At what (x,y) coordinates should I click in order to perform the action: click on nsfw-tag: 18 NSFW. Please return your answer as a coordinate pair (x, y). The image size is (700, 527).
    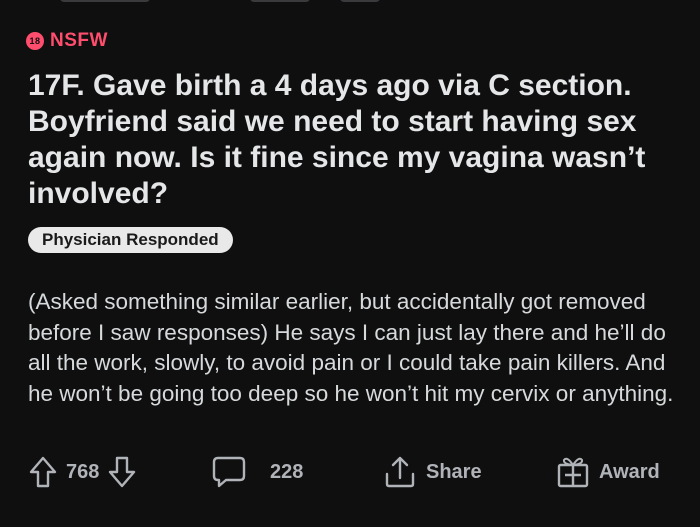
    Looking at the image, I should click on (67, 41).